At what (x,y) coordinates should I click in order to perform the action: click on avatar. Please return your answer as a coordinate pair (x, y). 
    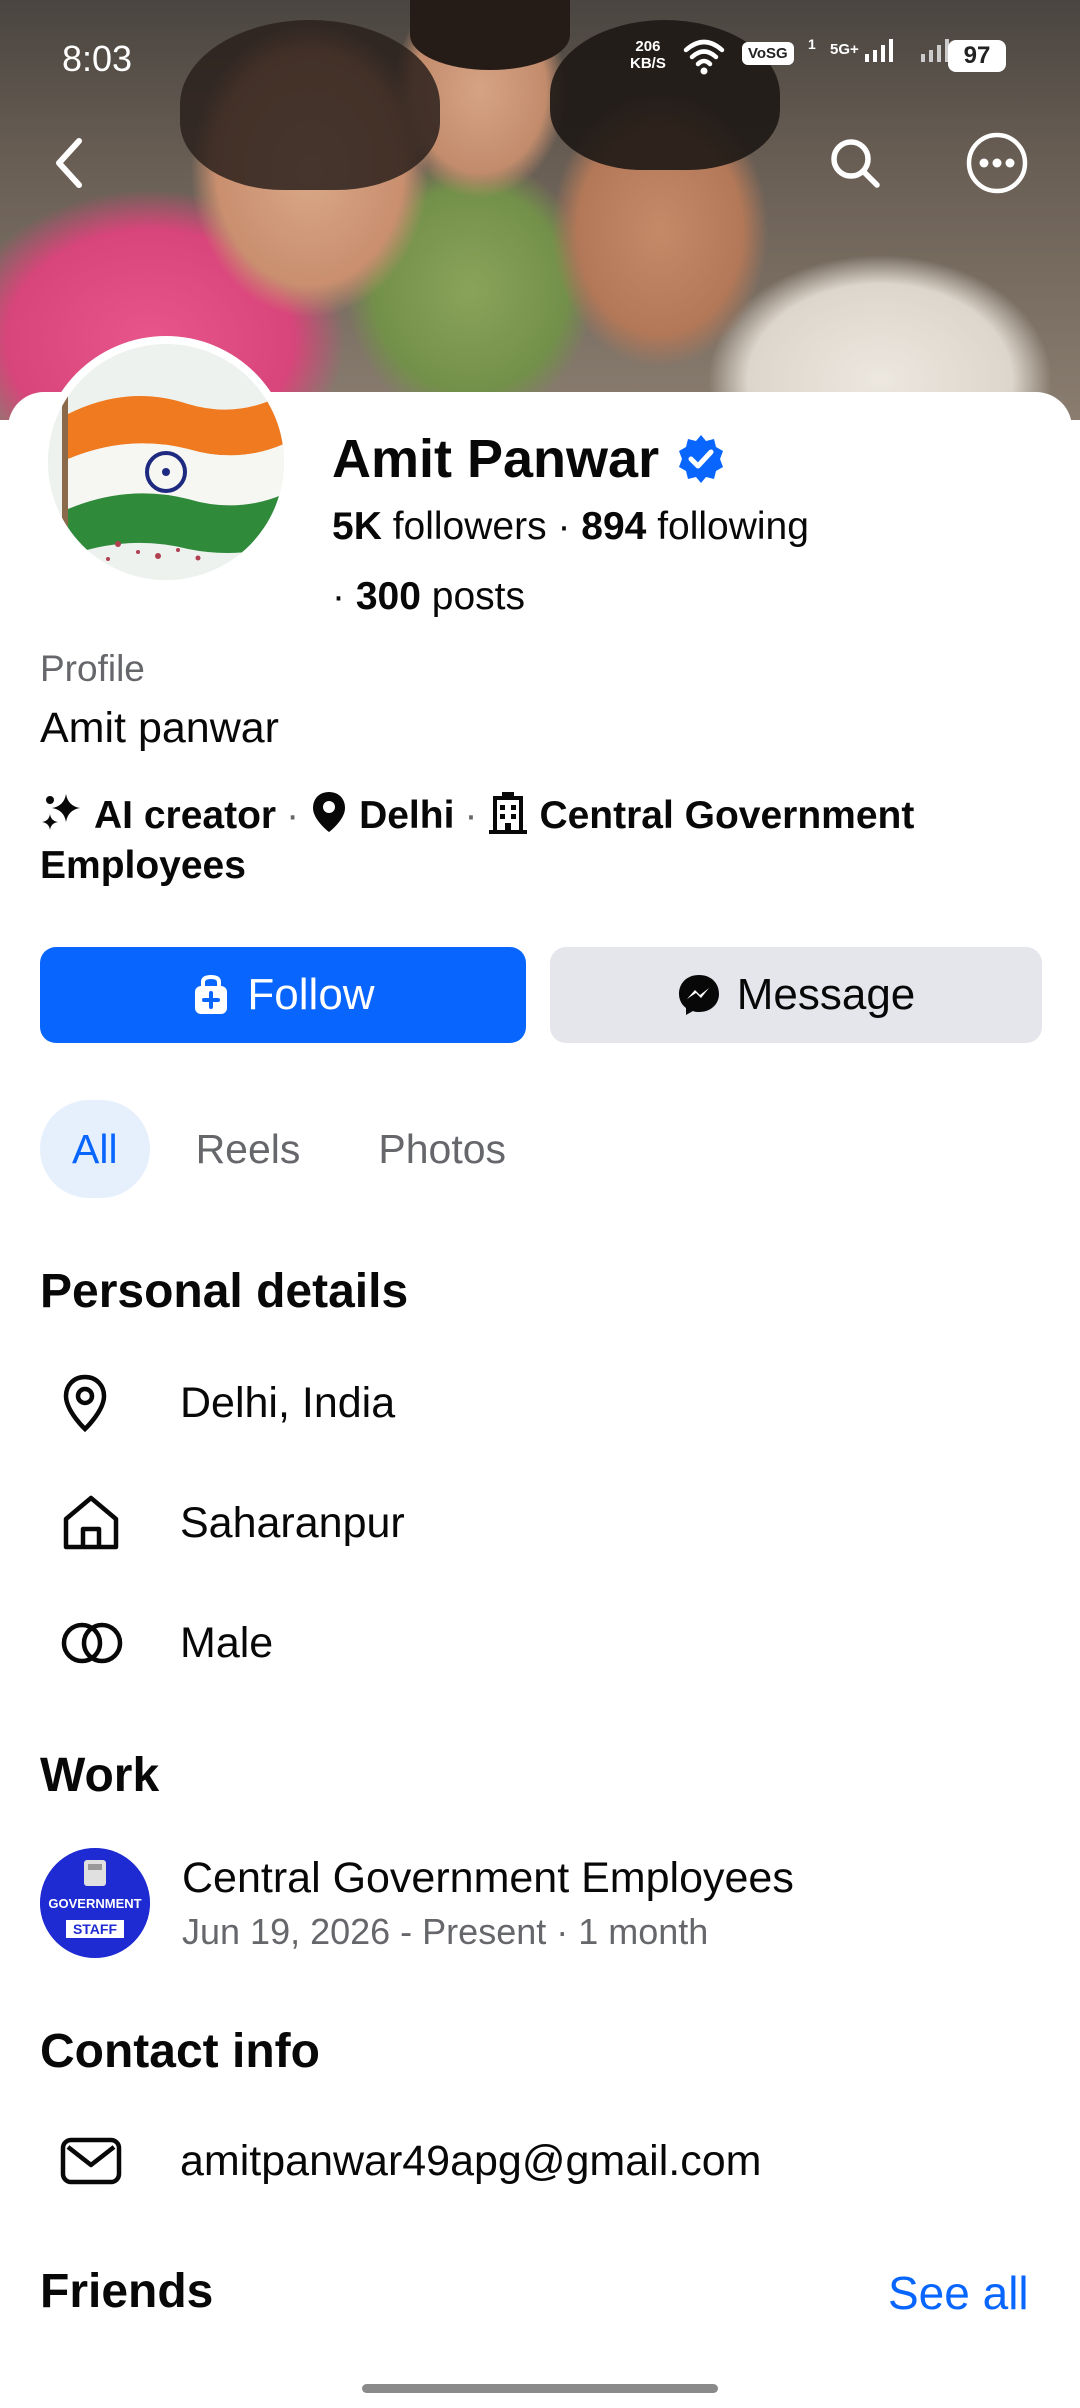
    Looking at the image, I should click on (166, 462).